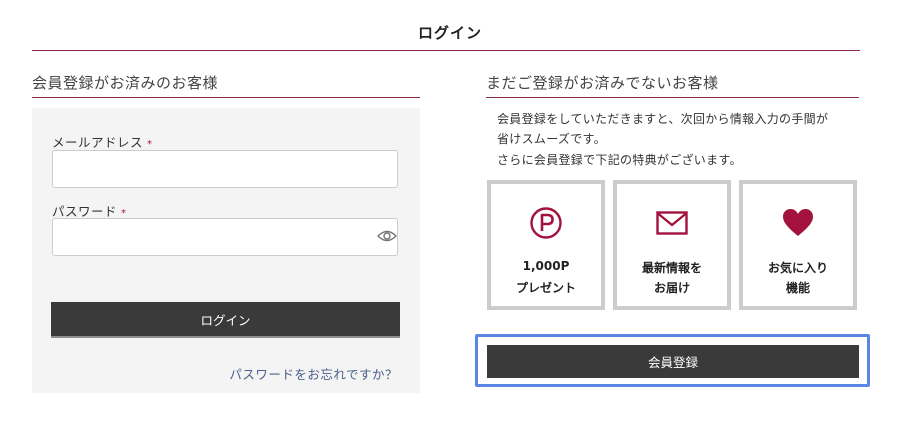 This screenshot has width=900, height=421. I want to click on member-login-divider, so click(226, 97).